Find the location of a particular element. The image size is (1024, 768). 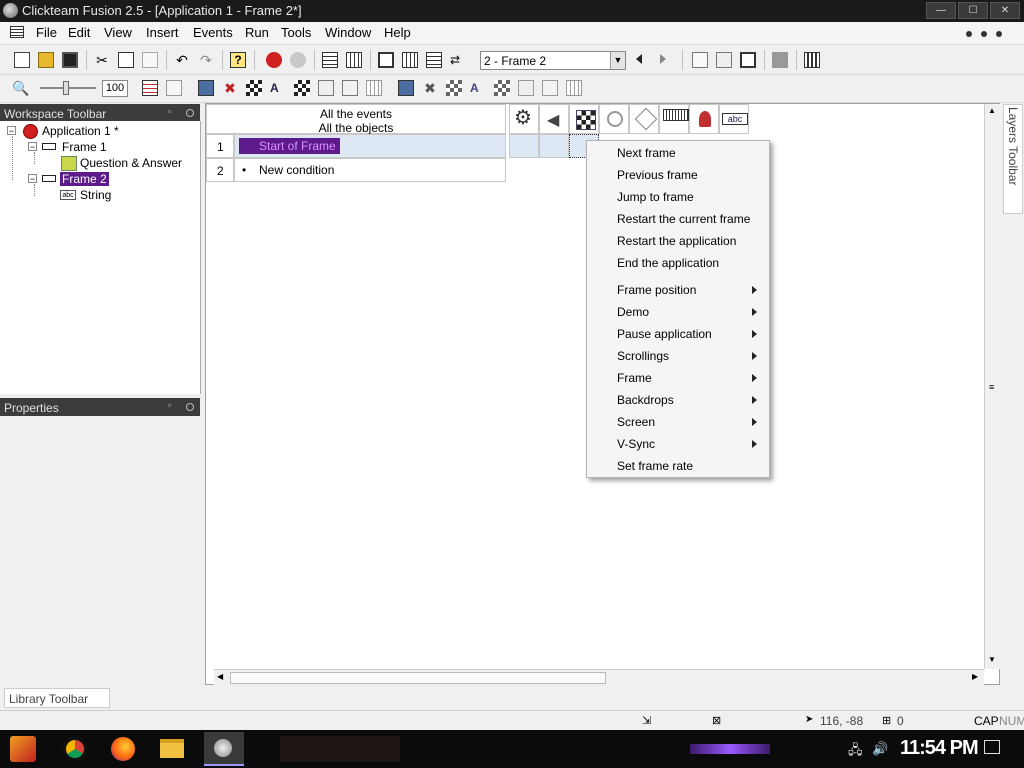

build-icon is located at coordinates (812, 60).